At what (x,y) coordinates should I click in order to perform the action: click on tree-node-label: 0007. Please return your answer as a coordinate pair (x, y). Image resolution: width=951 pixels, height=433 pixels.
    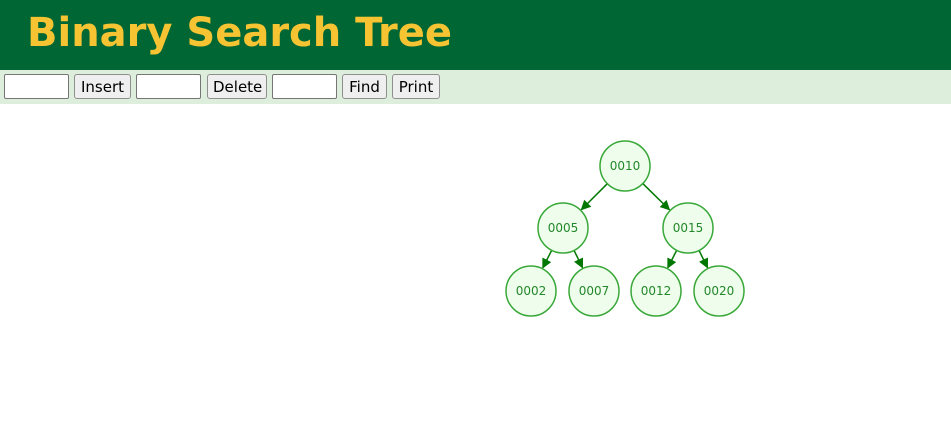
    Looking at the image, I should click on (594, 291).